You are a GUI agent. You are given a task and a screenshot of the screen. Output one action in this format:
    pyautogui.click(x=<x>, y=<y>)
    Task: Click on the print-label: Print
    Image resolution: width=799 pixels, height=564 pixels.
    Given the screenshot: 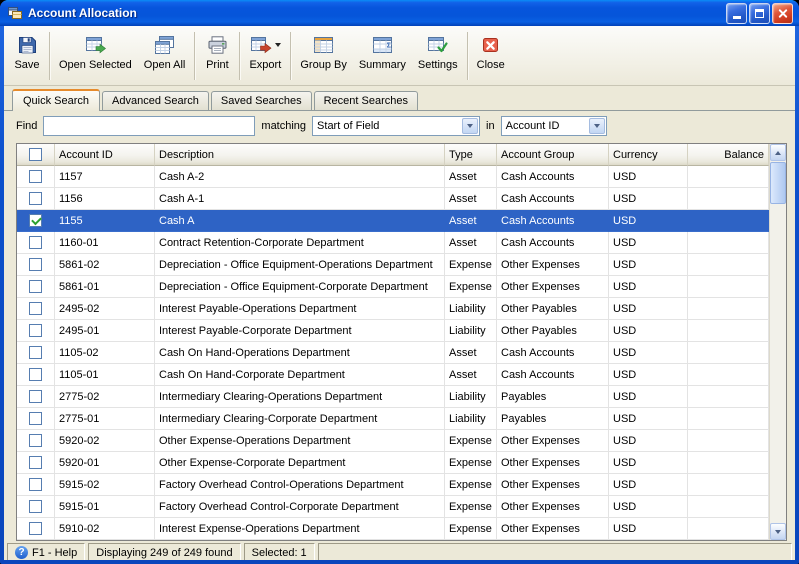 What is the action you would take?
    pyautogui.click(x=217, y=65)
    